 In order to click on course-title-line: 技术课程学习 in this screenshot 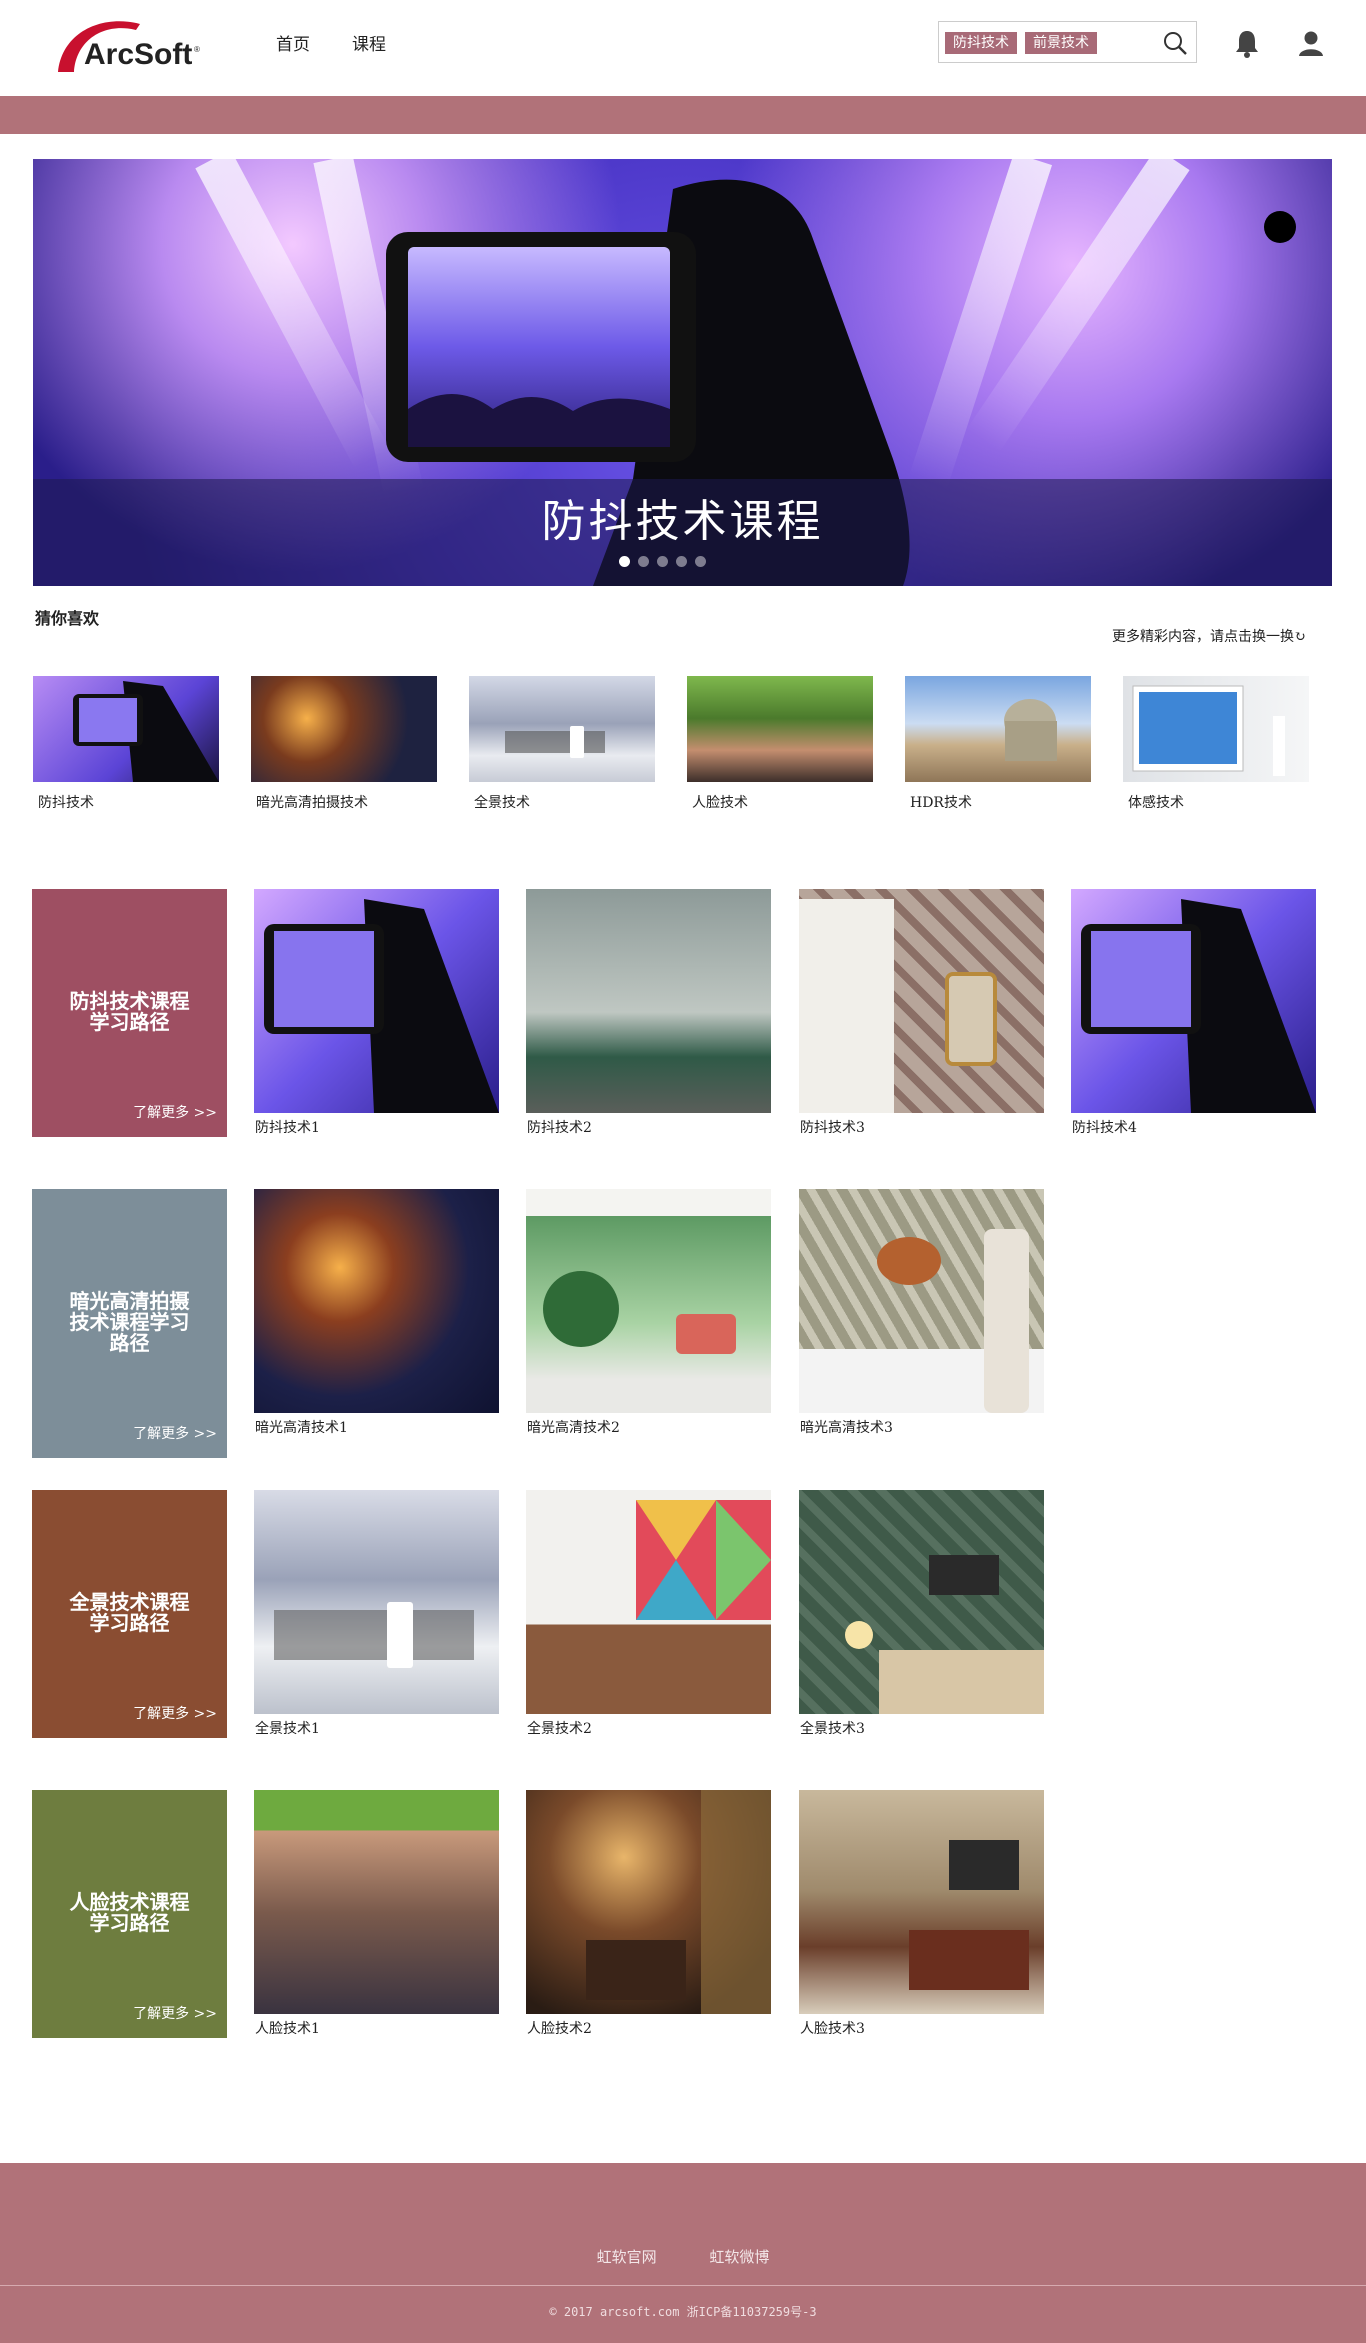, I will do `click(129, 1322)`.